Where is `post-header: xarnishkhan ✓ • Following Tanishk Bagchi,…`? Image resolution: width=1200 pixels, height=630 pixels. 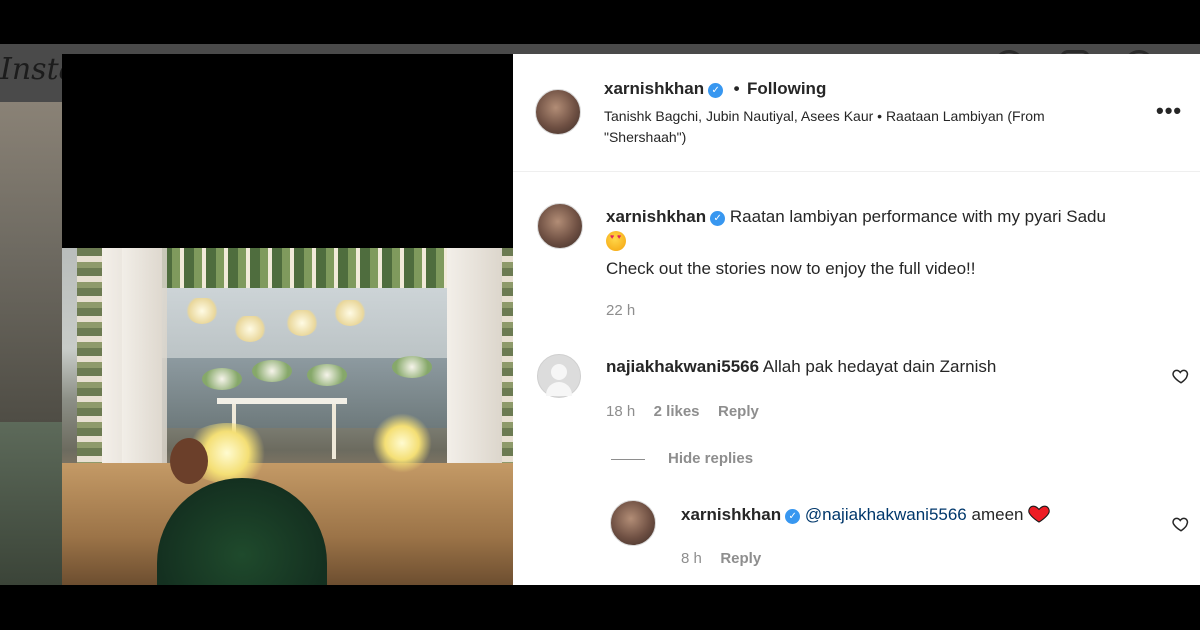
post-header: xarnishkhan ✓ • Following Tanishk Bagchi,… is located at coordinates (856, 113).